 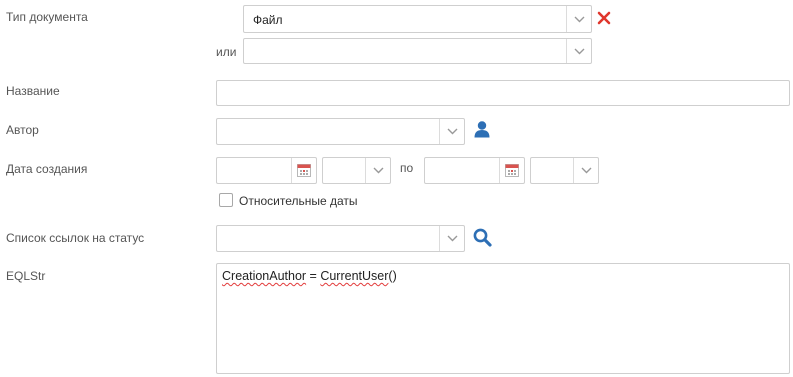 I want to click on relative-dates-checkbox, so click(x=226, y=200).